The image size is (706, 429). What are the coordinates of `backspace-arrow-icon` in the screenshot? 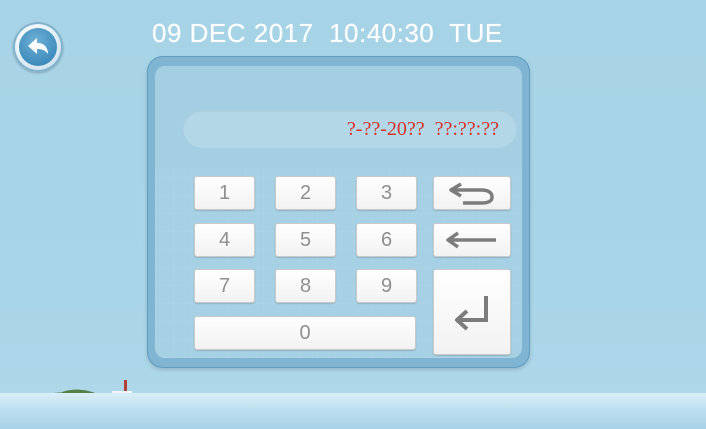 It's located at (471, 240).